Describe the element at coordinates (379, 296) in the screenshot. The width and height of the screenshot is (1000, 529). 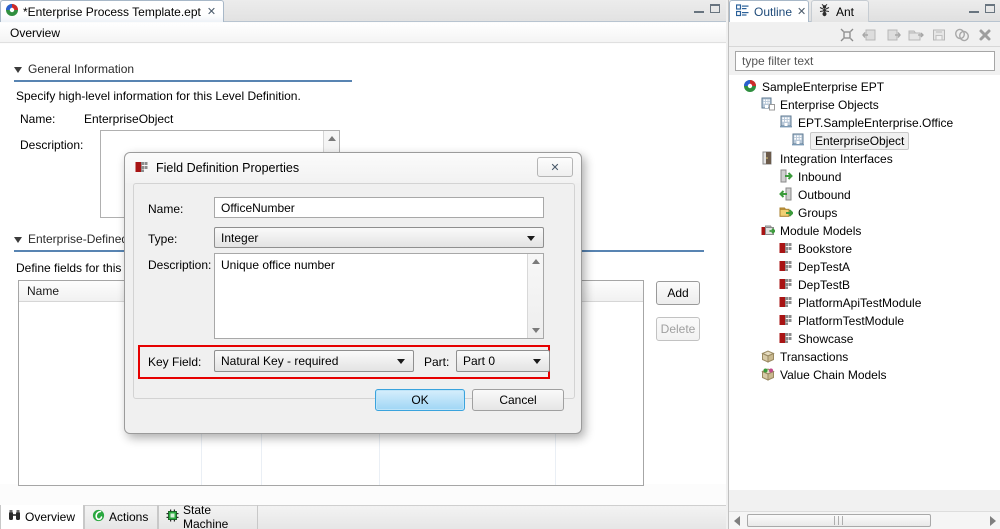
I see `dialog-description-textarea: Unique office number` at that location.